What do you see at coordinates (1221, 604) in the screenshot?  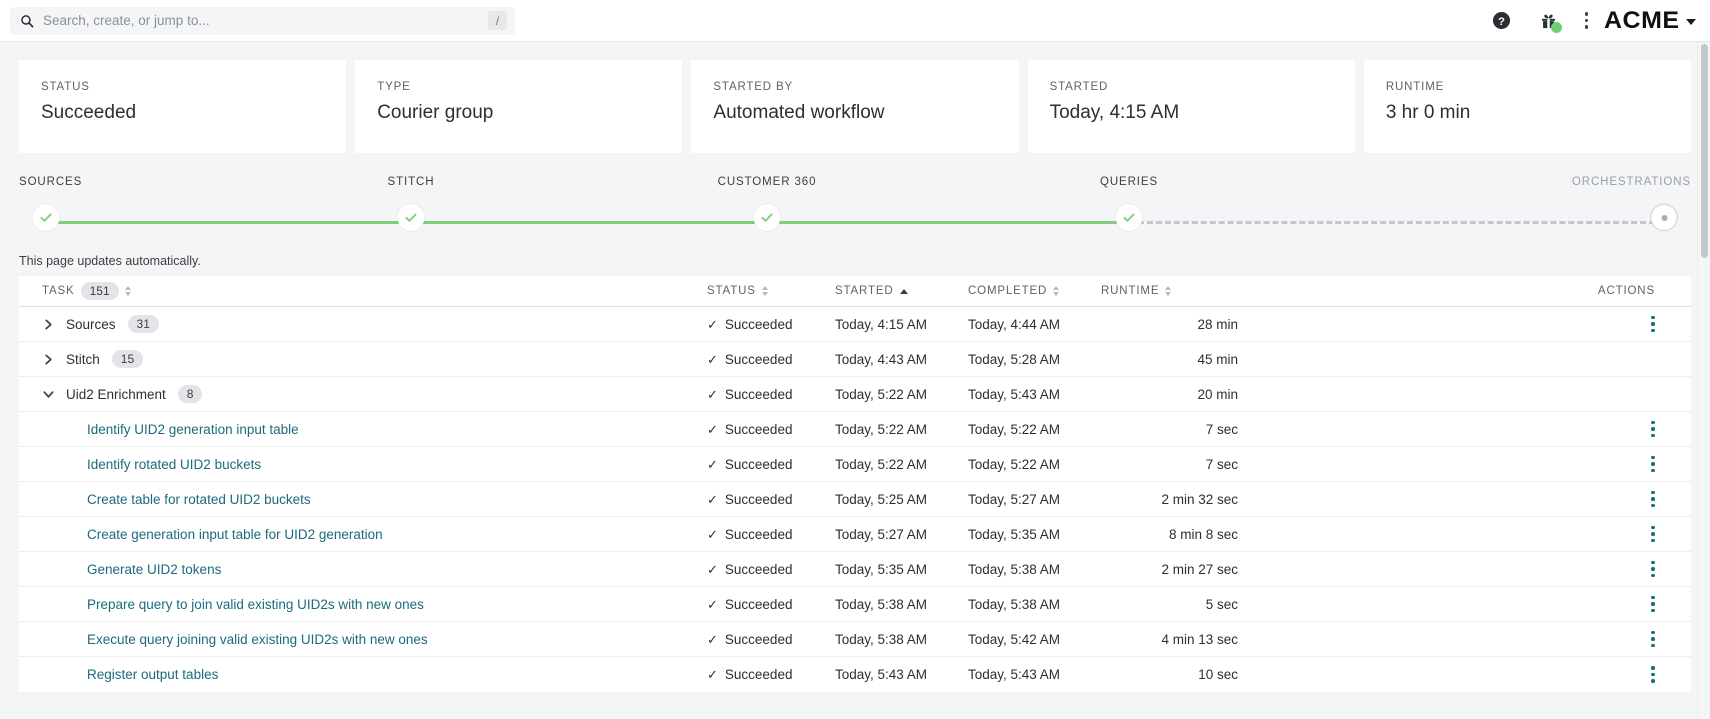 I see `cell-runtime: 5 sec` at bounding box center [1221, 604].